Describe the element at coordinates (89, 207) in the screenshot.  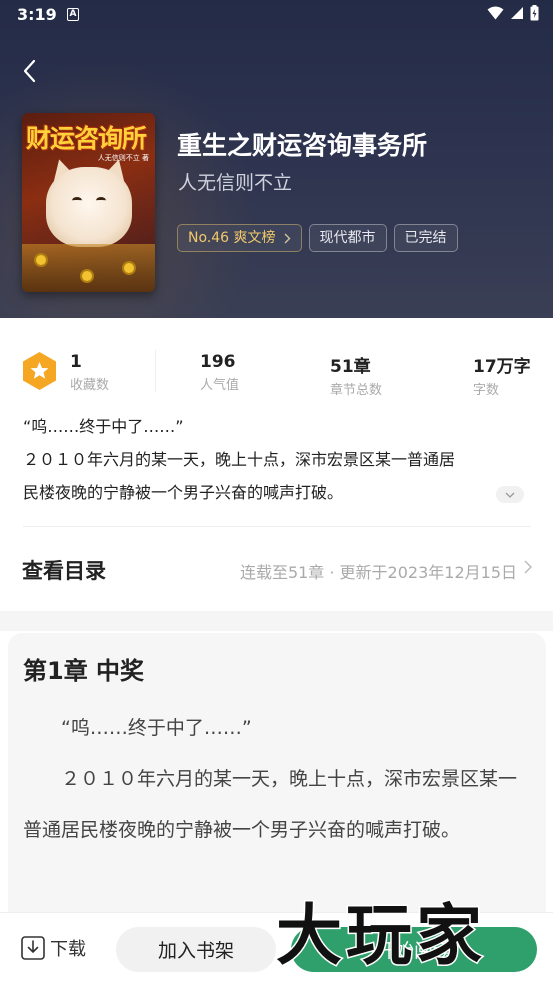
I see `cover-cat` at that location.